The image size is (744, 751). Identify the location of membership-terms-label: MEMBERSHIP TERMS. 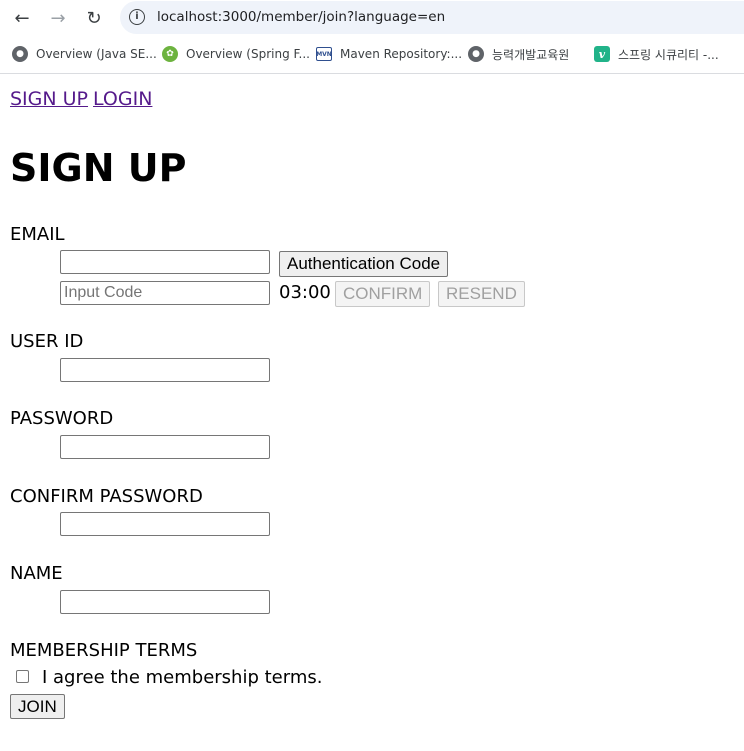
(104, 650).